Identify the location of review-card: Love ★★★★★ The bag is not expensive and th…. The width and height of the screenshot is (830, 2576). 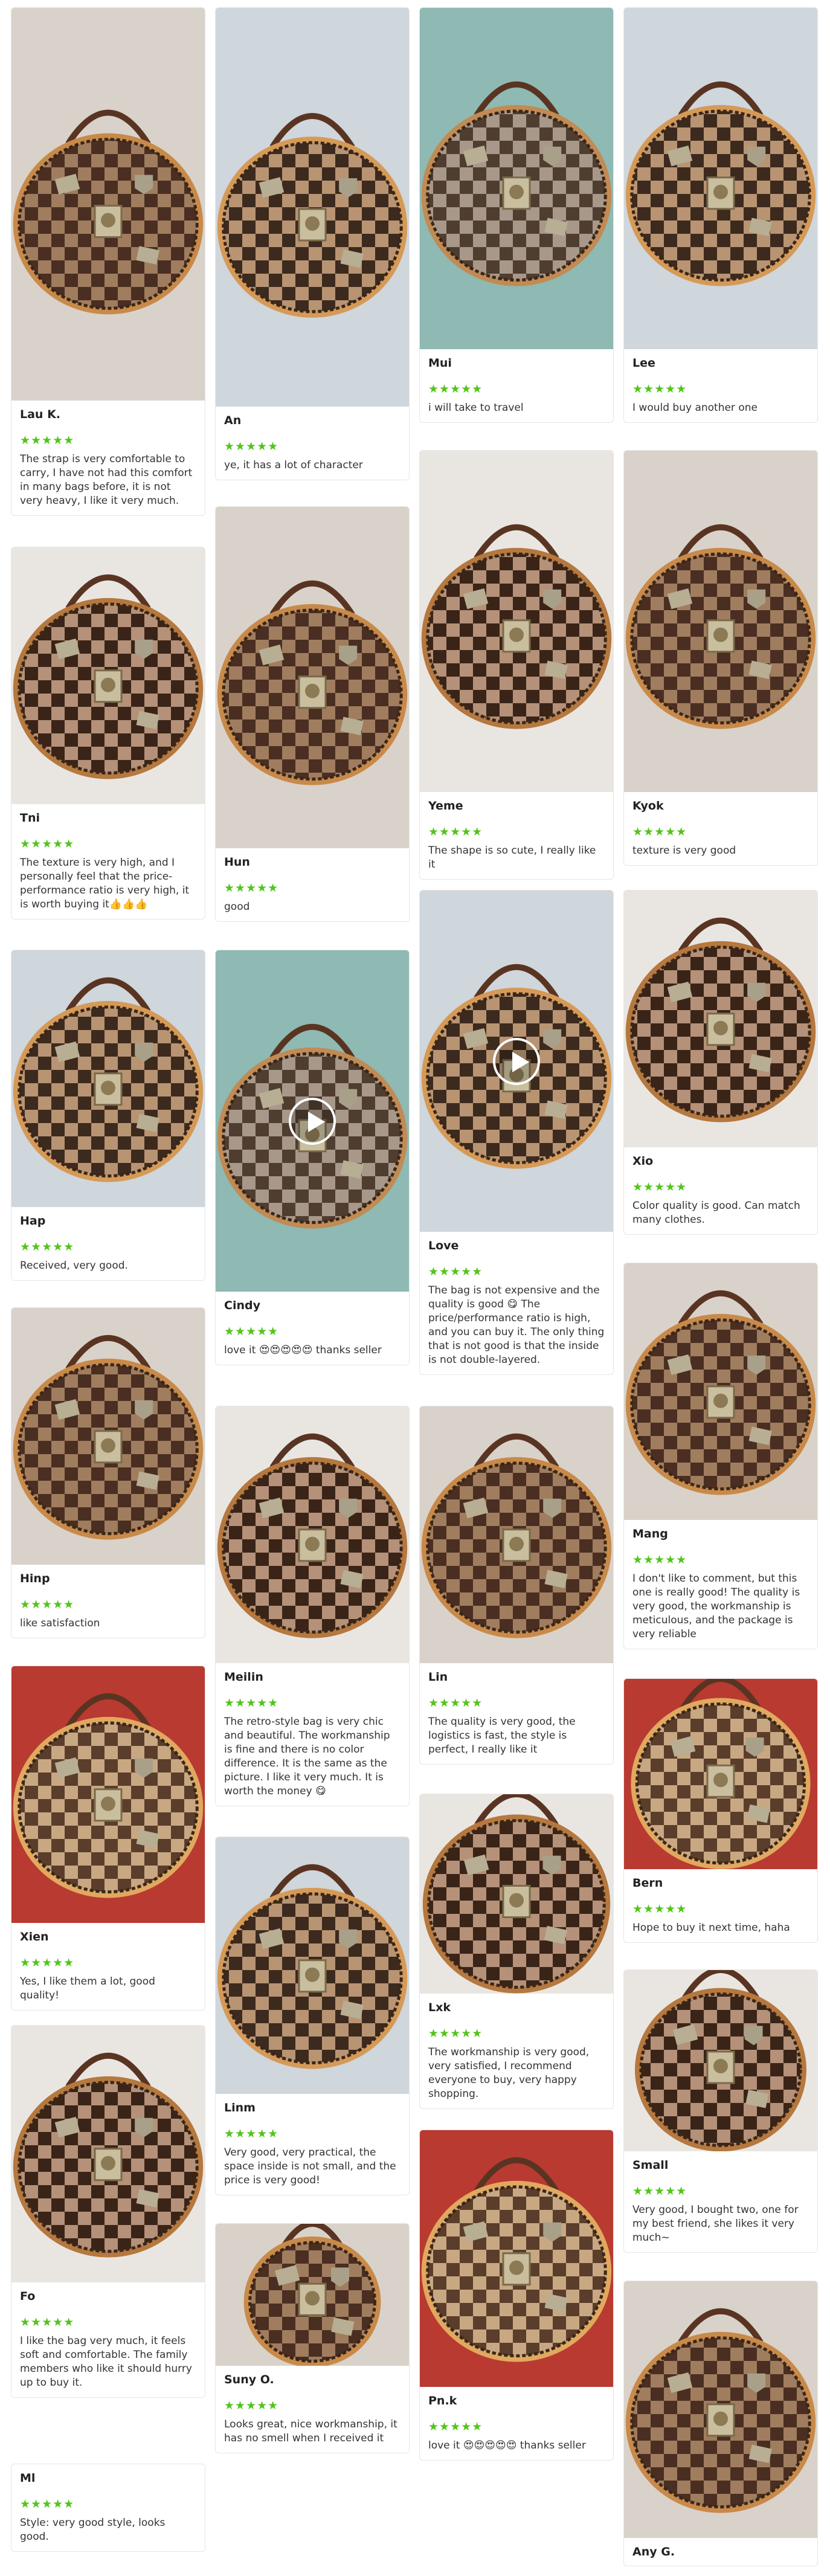
(516, 1132).